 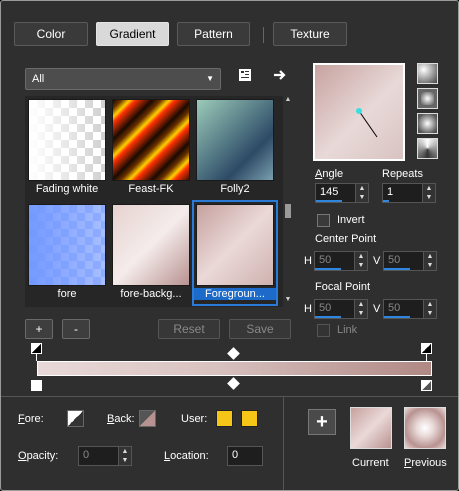 What do you see at coordinates (105, 456) in the screenshot?
I see `opacity-spinner: 0 ▲ ▼` at bounding box center [105, 456].